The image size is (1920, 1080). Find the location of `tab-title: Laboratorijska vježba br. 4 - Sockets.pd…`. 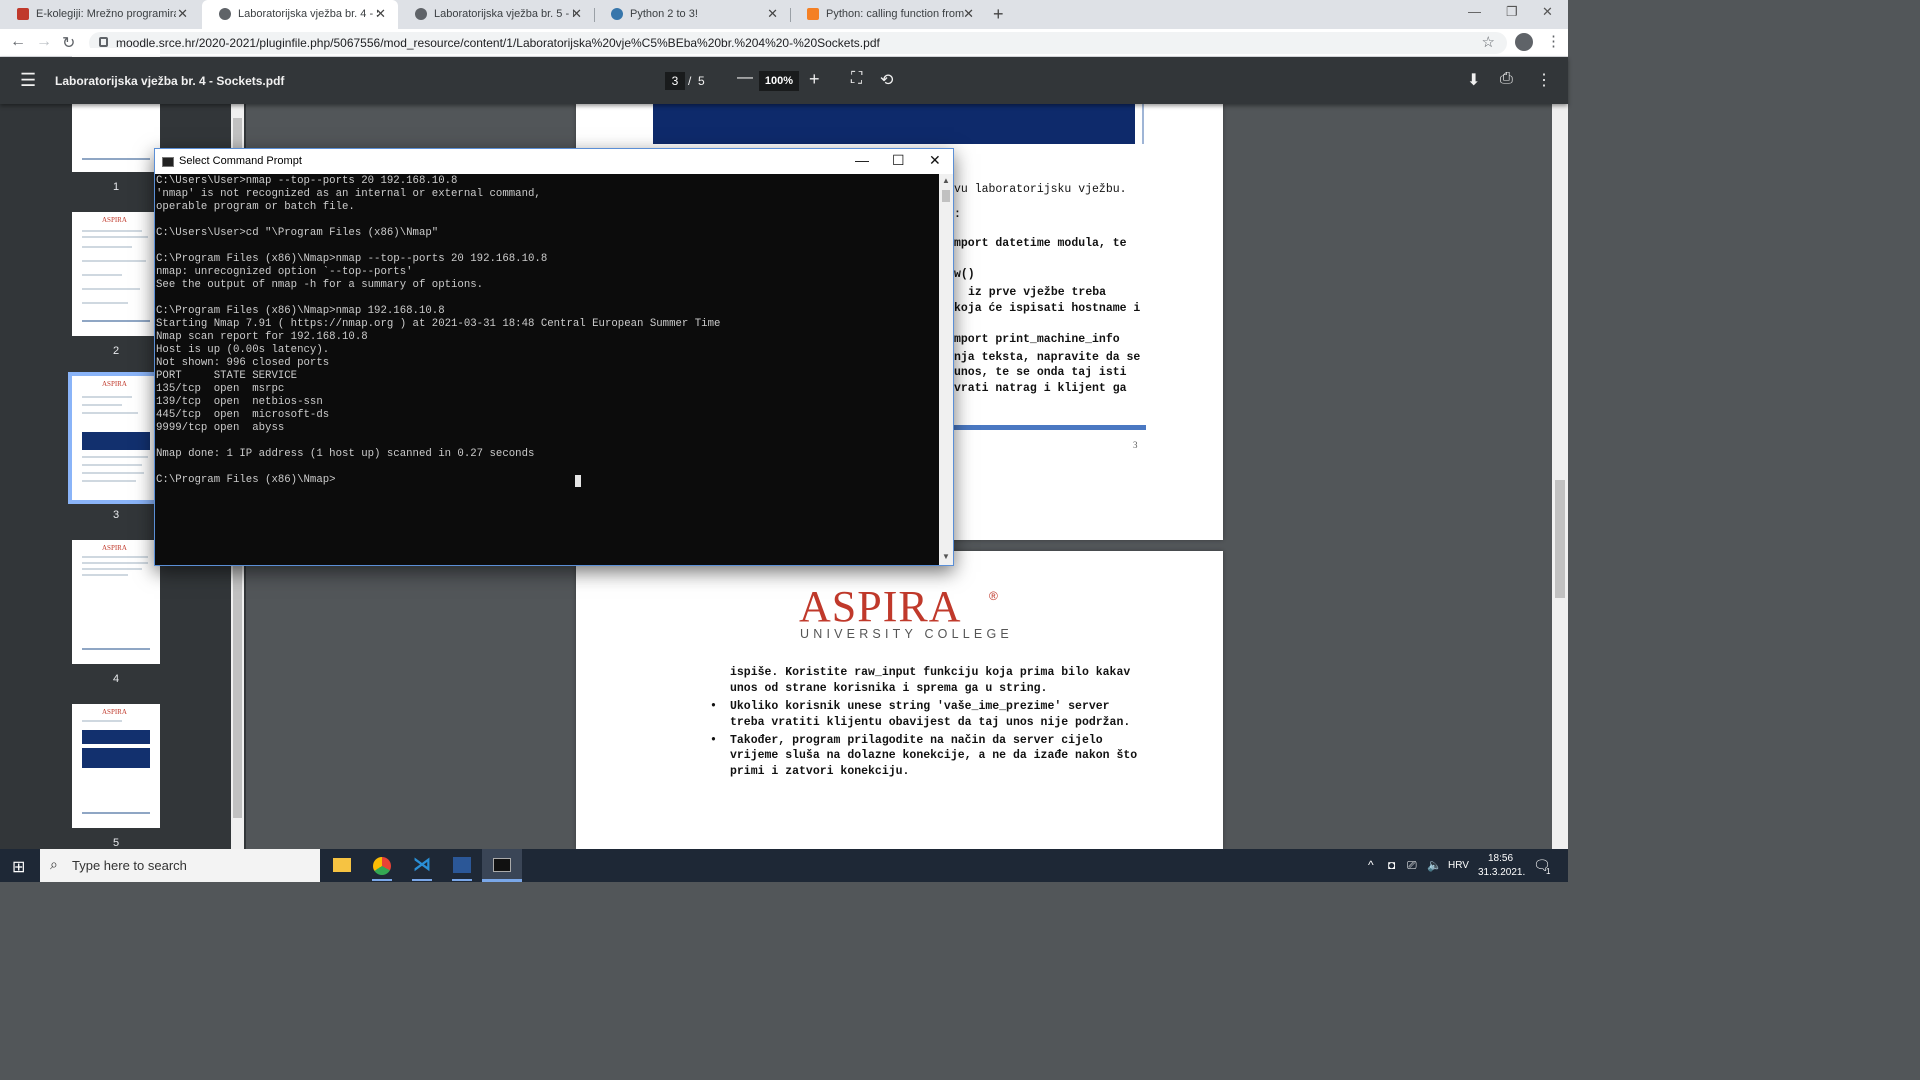

tab-title: Laboratorijska vježba br. 4 - Sockets.pd… is located at coordinates (308, 14).